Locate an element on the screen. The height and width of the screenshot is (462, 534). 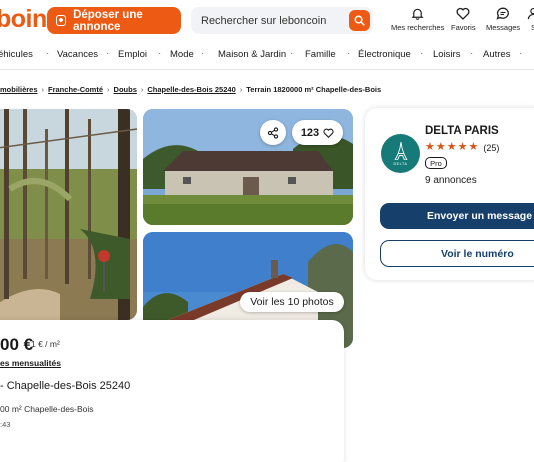
breadcrumb-region: Franche-Comté is located at coordinates (75, 89).